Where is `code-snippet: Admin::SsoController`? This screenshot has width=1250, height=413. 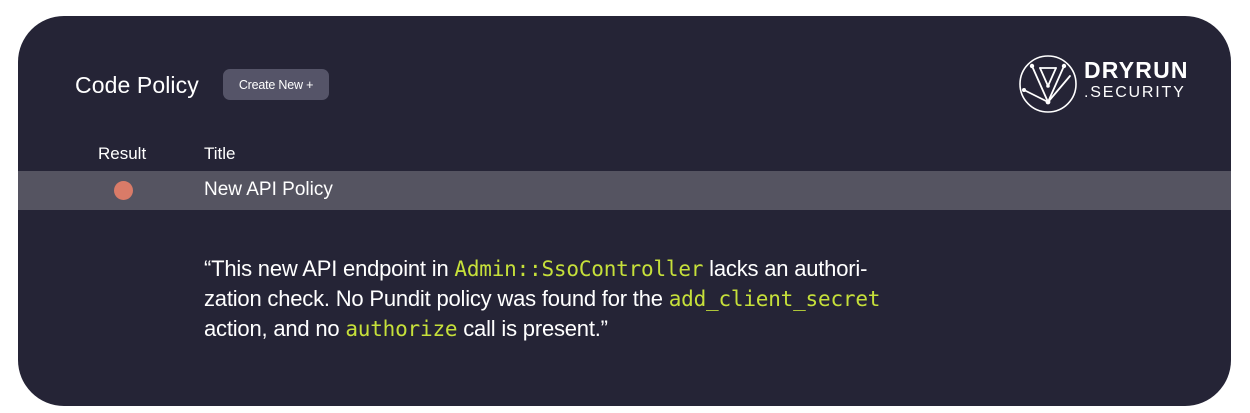 code-snippet: Admin::SsoController is located at coordinates (579, 269).